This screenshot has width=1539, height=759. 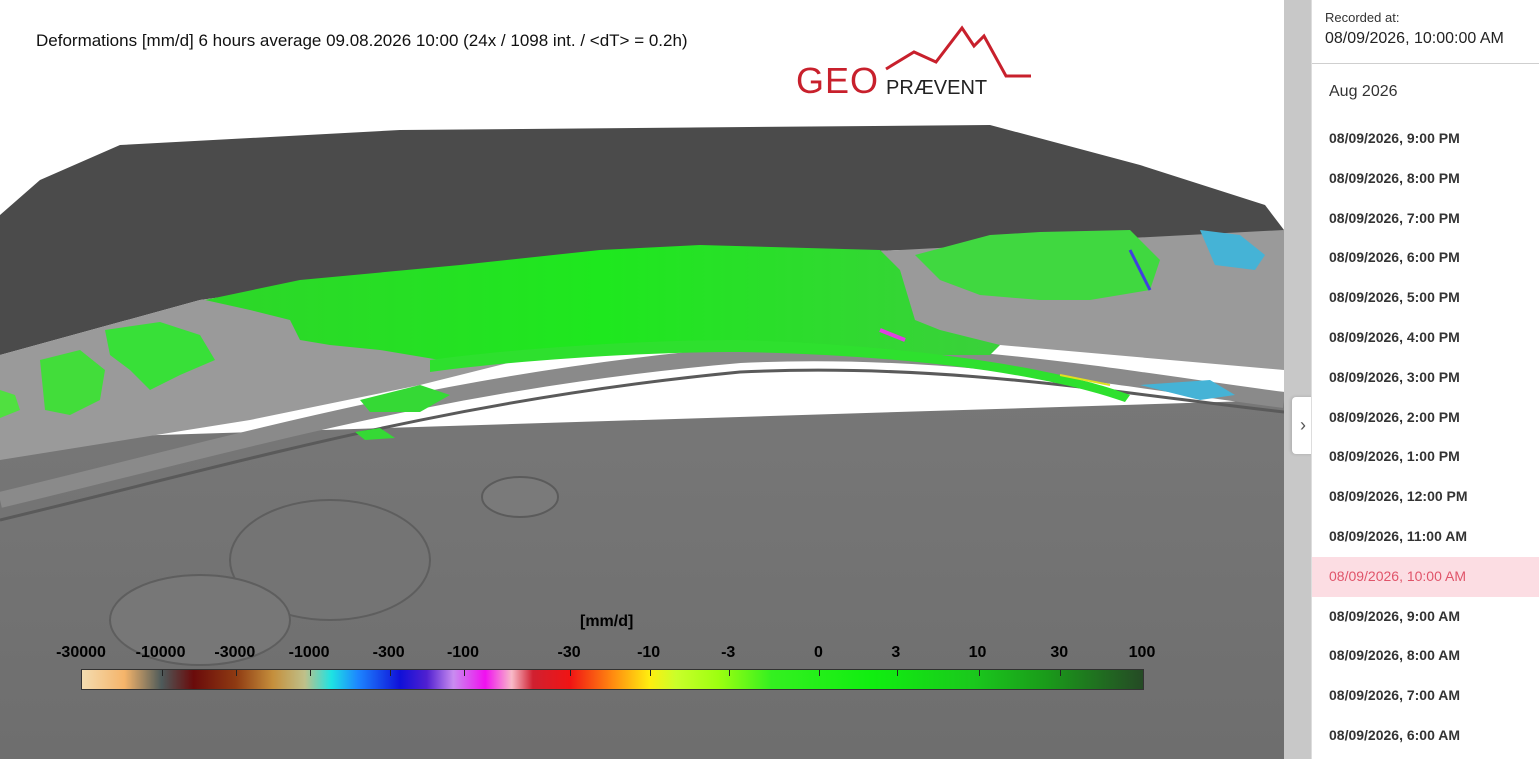 I want to click on colorbar-tick-label: -3, so click(x=728, y=652).